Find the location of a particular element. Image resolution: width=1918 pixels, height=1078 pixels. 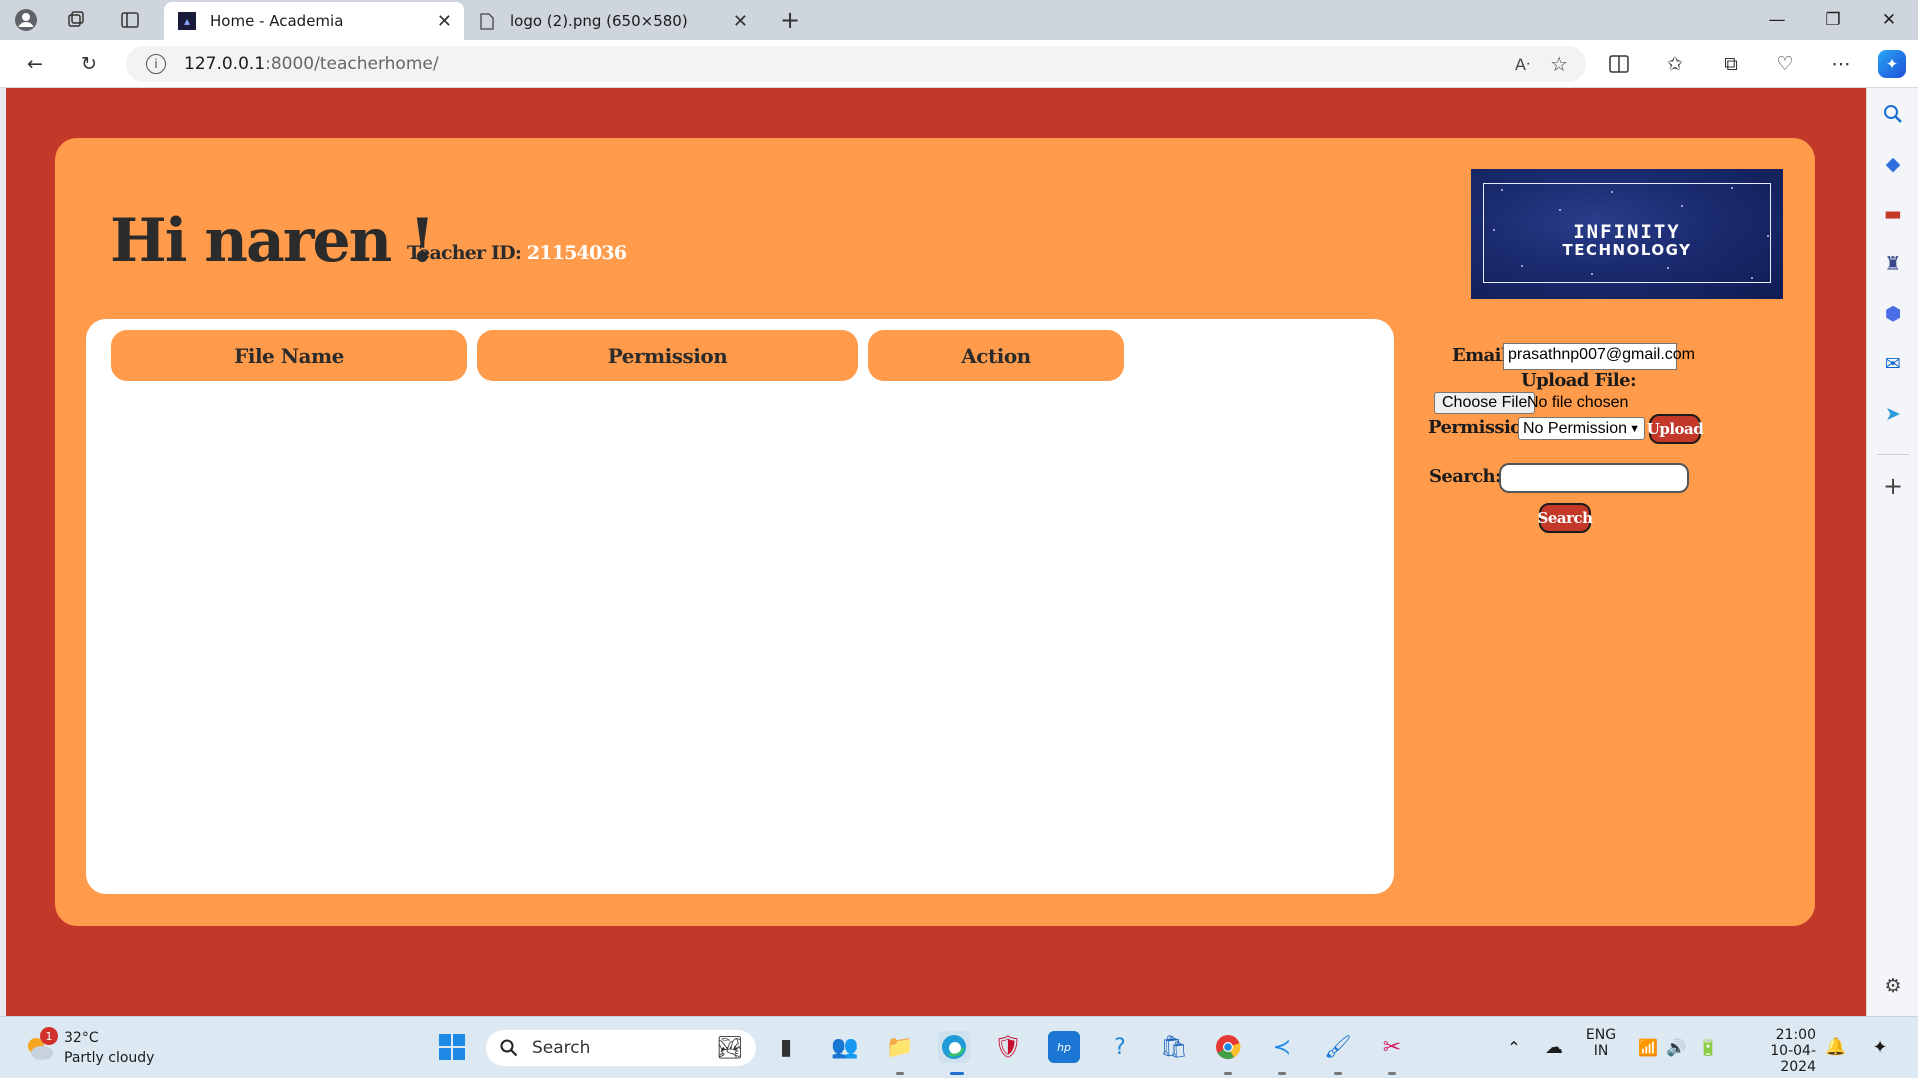

favorites-icon: ✩ is located at coordinates (1675, 64).